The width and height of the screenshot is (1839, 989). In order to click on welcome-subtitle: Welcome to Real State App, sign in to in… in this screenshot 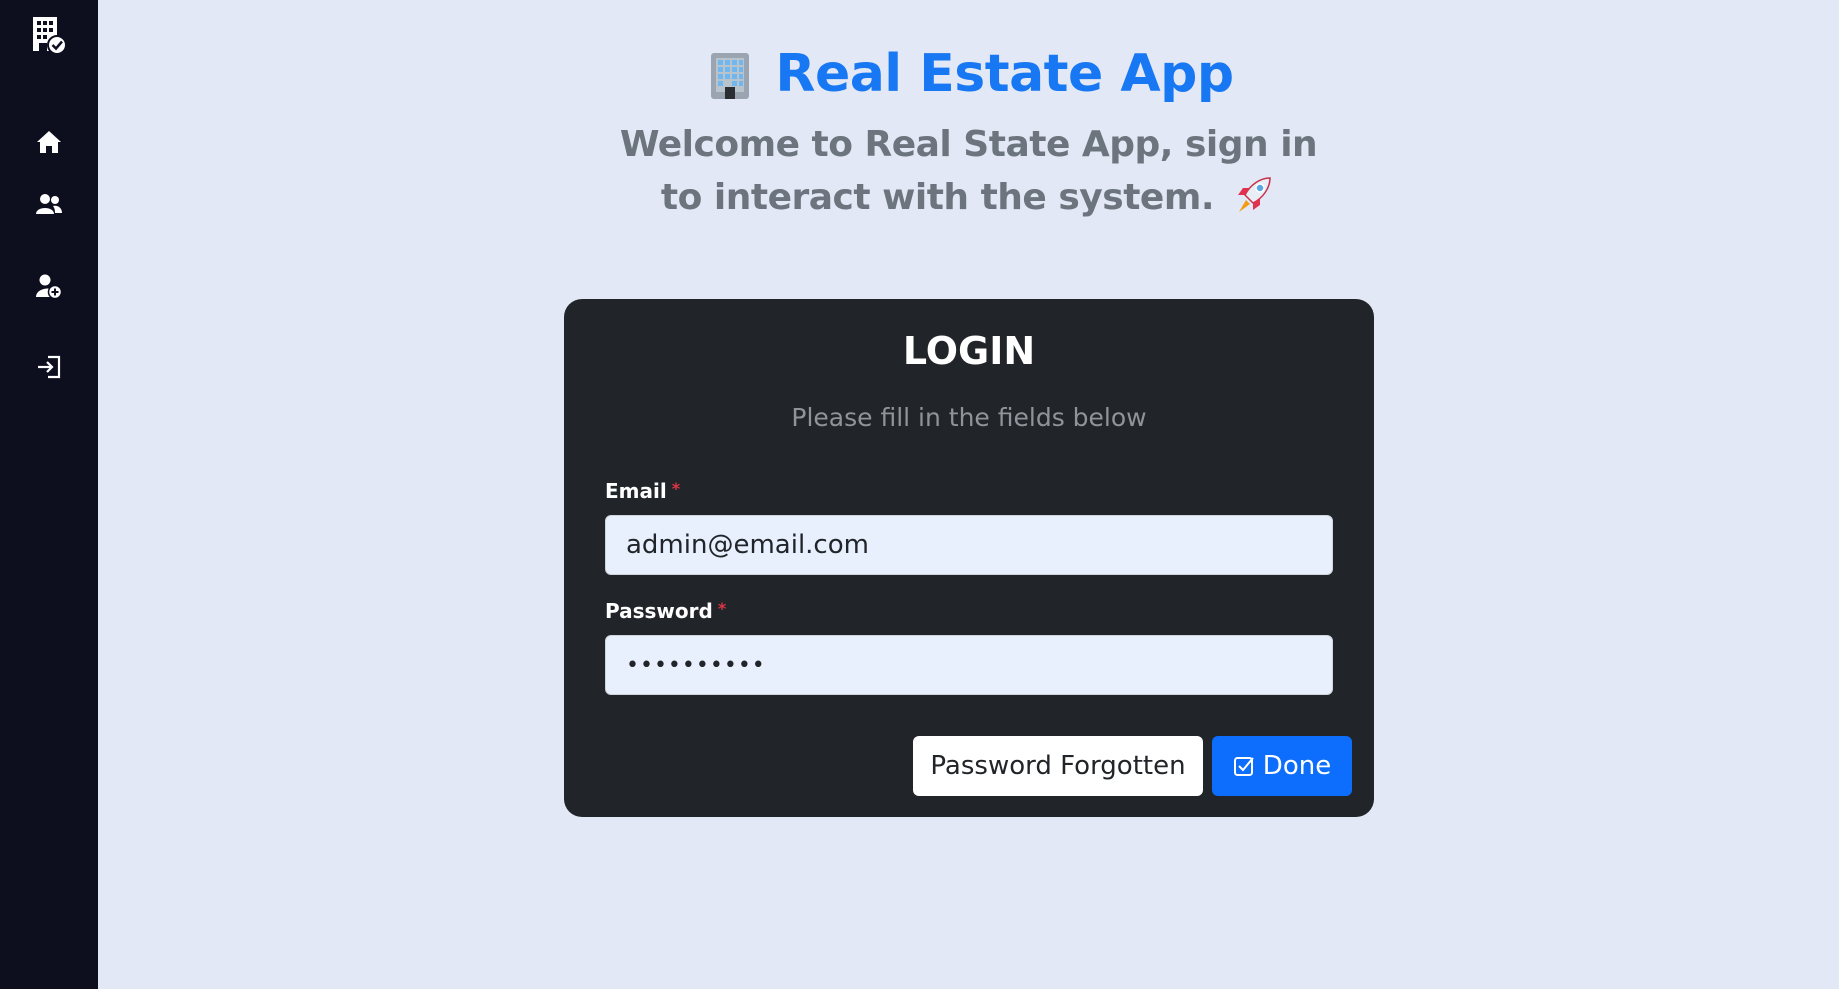, I will do `click(969, 171)`.